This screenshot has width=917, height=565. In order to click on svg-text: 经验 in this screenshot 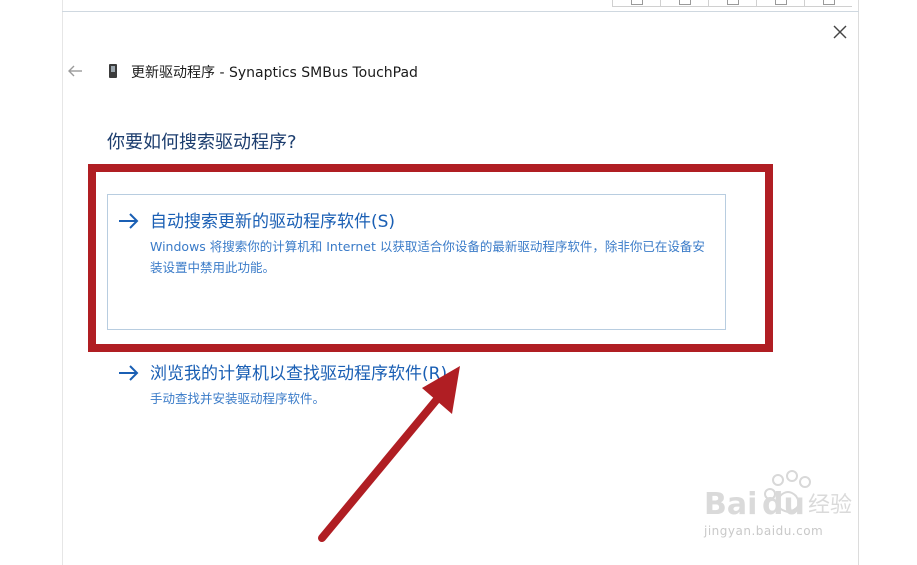, I will do `click(830, 505)`.